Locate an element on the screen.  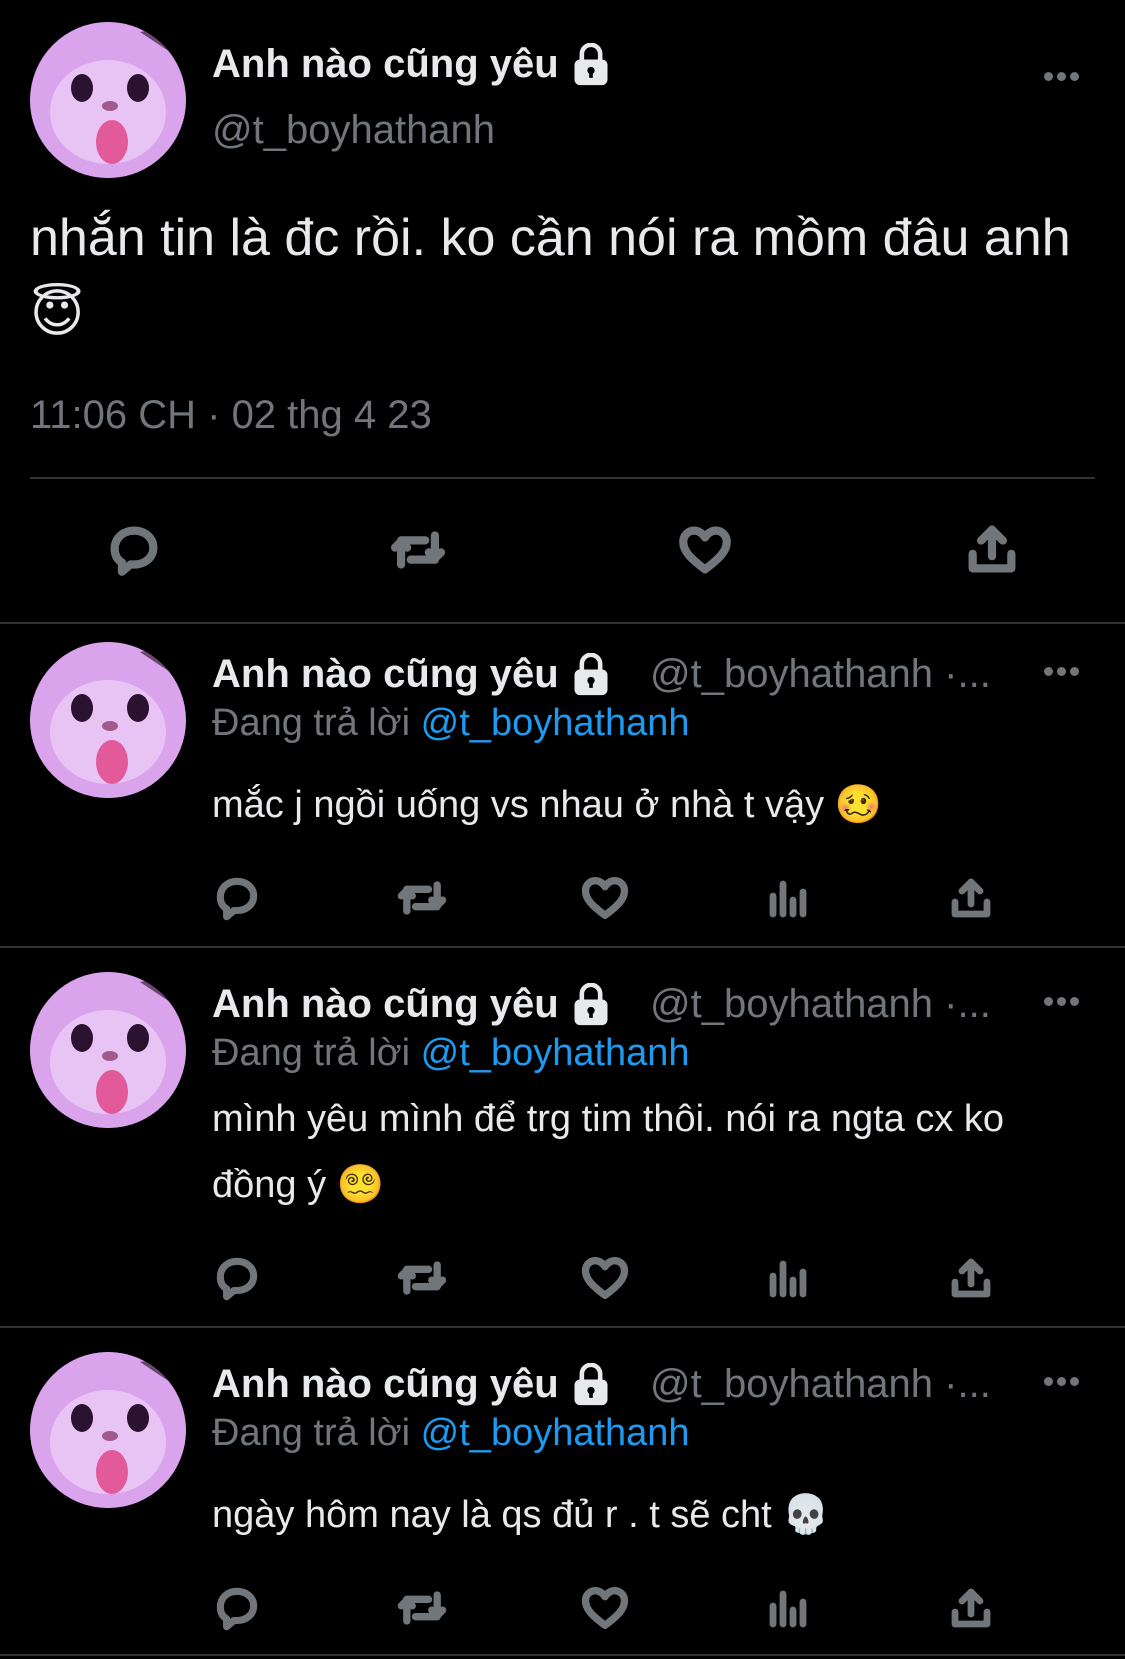
tweet-text: mắc j ngồi uống vs nhau ở nhà t vậy 🥴 is located at coordinates (547, 805).